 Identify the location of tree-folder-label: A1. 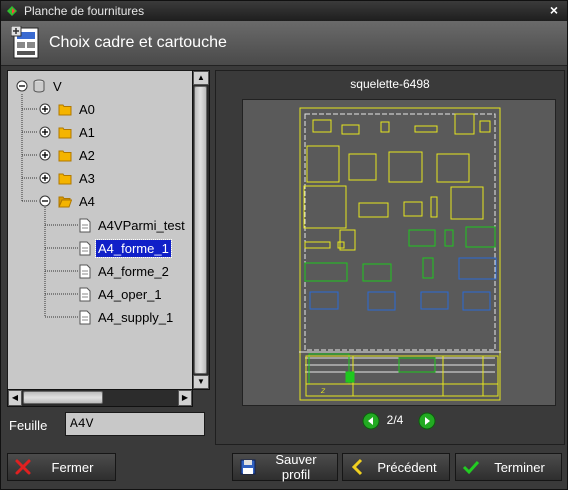
(87, 132).